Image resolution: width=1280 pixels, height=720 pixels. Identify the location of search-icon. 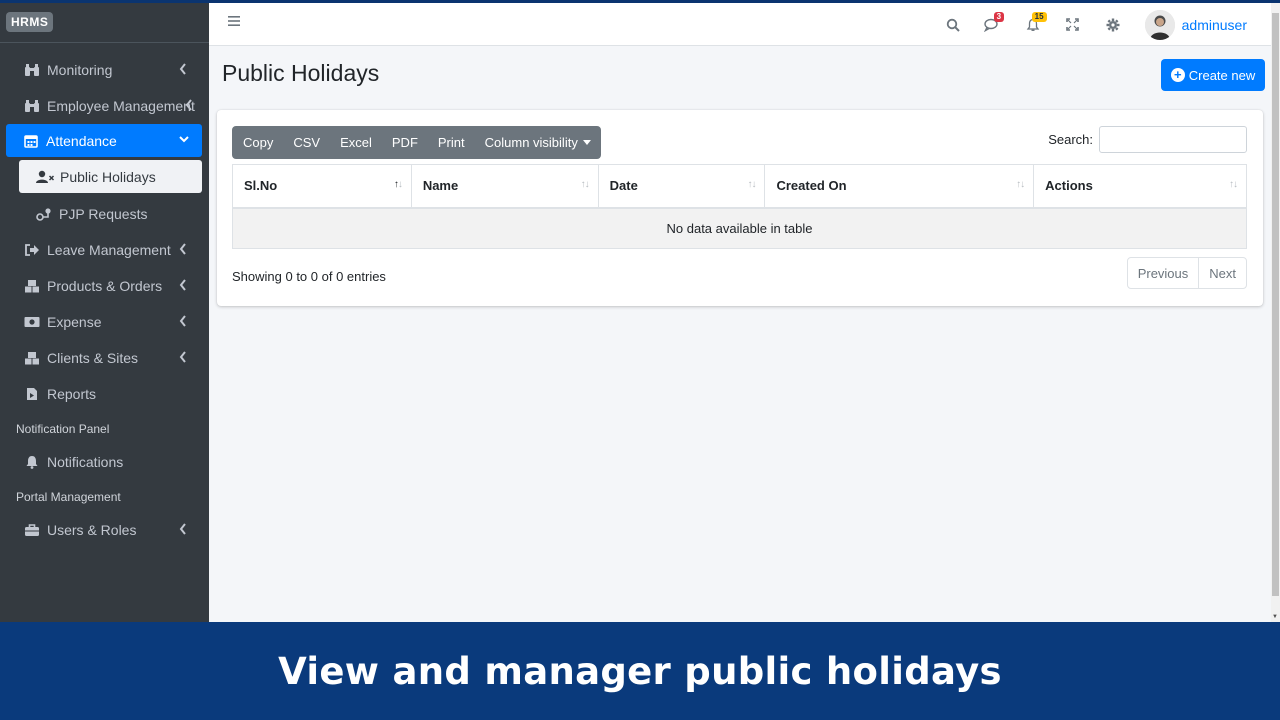
(953, 24).